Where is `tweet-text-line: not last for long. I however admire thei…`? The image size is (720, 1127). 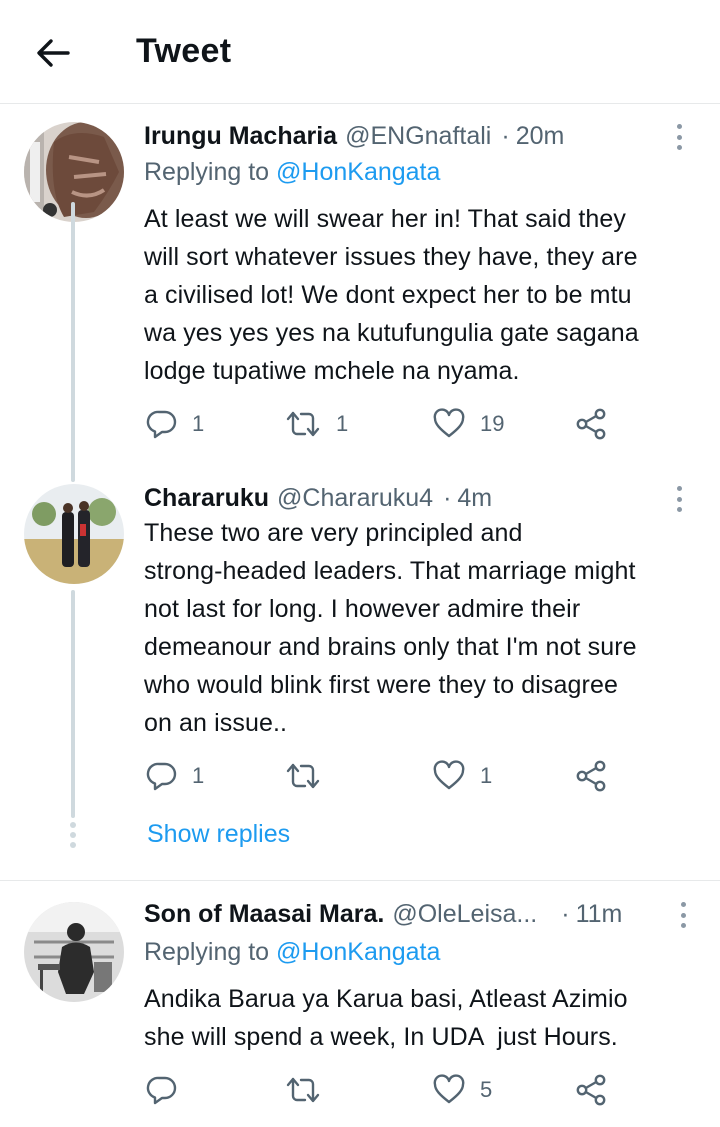
tweet-text-line: not last for long. I however admire thei… is located at coordinates (362, 609).